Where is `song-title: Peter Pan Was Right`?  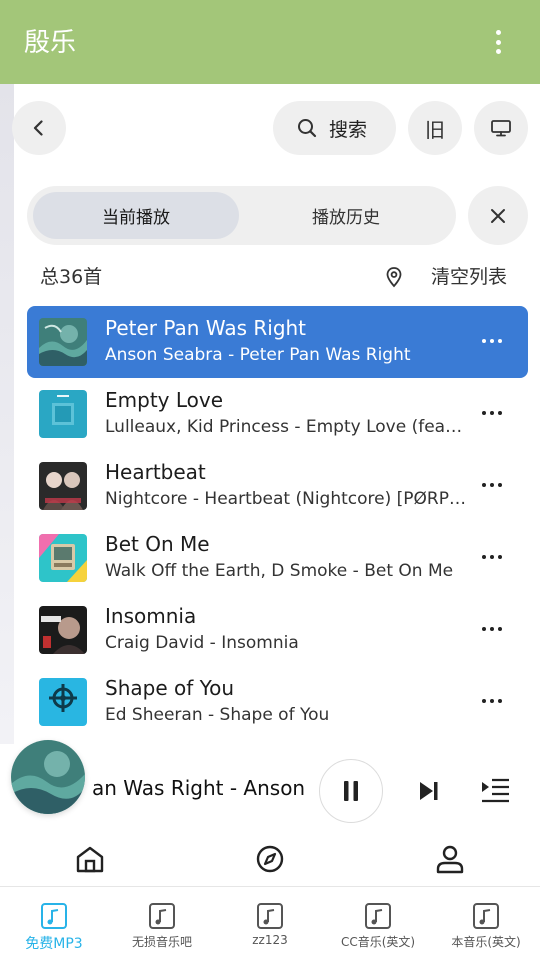 song-title: Peter Pan Was Right is located at coordinates (206, 328).